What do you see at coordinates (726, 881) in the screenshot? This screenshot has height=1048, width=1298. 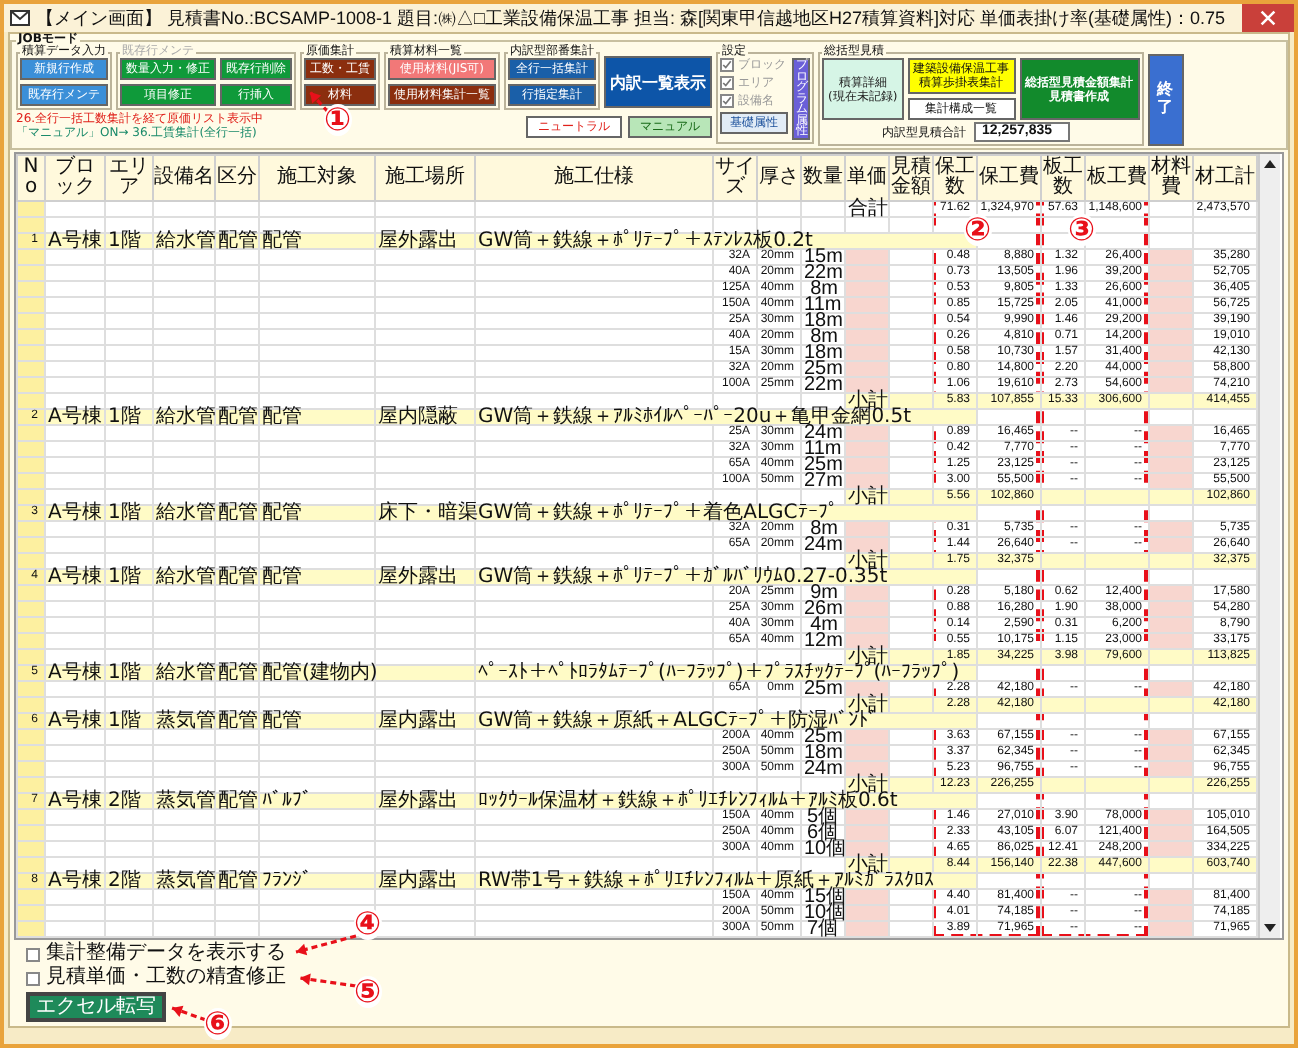 I see `table-cell: RW帯1号＋鉄線＋ﾎﾟﾘｴﾁﾚﾝﾌｨﾙﾑ＋原紙＋ｱﾙﾐｶﾞﾗｽｸﾛｽ` at bounding box center [726, 881].